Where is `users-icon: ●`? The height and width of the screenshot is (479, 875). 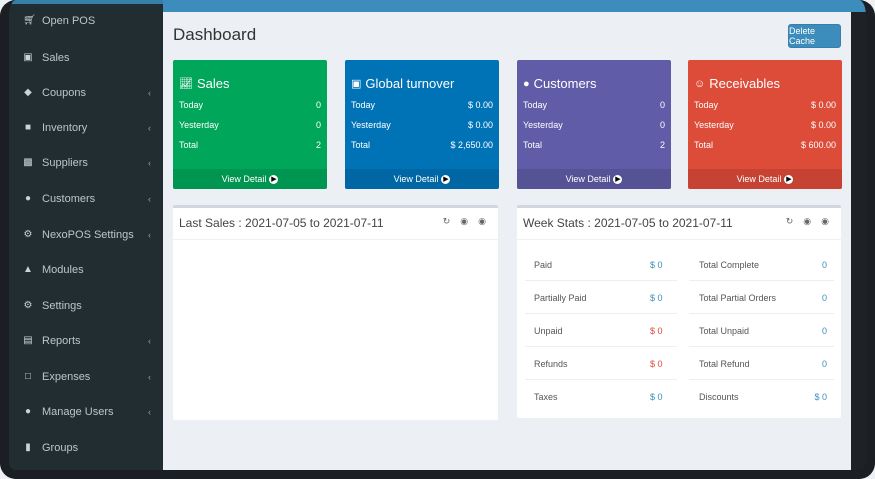 users-icon: ● is located at coordinates (28, 411).